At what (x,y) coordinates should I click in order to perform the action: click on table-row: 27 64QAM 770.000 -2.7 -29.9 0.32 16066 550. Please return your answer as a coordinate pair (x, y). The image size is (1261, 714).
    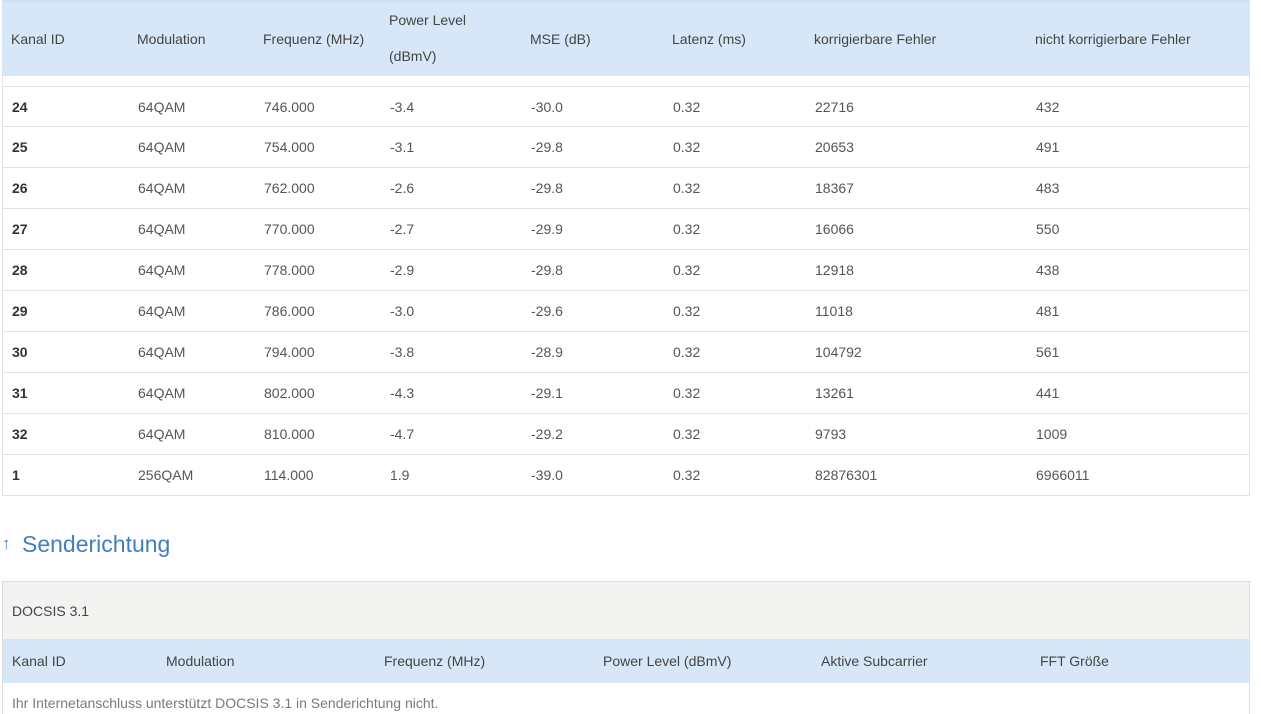
    Looking at the image, I should click on (626, 229).